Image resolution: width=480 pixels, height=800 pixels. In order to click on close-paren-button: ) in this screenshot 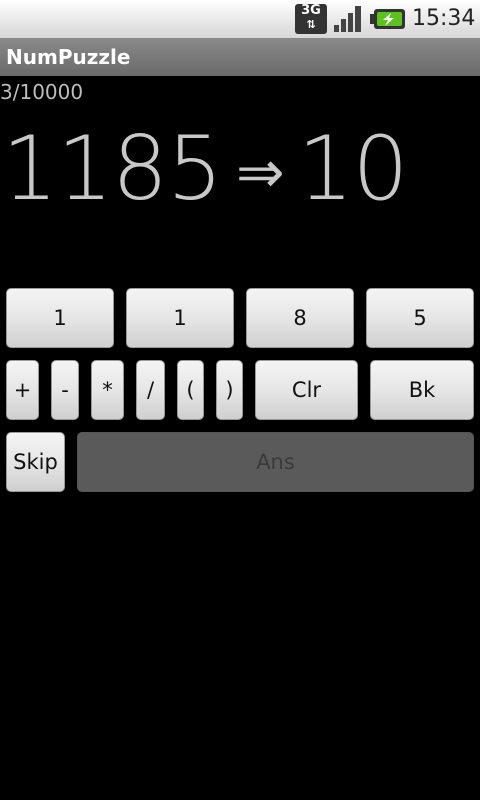, I will do `click(229, 390)`.